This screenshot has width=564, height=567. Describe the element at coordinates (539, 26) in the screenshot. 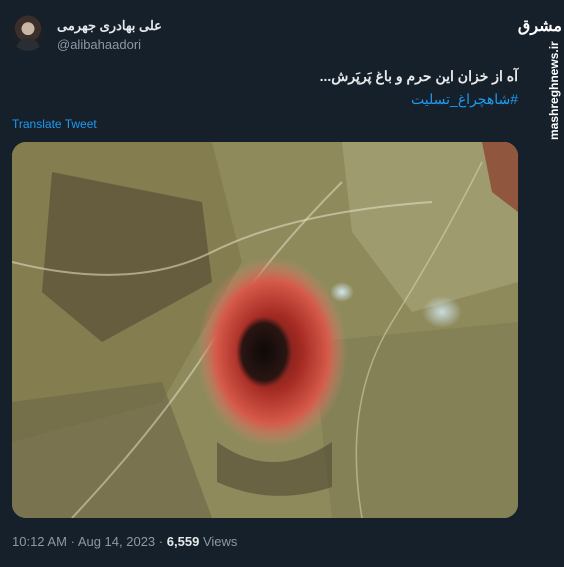

I see `mashregh-logo: مشرق` at that location.